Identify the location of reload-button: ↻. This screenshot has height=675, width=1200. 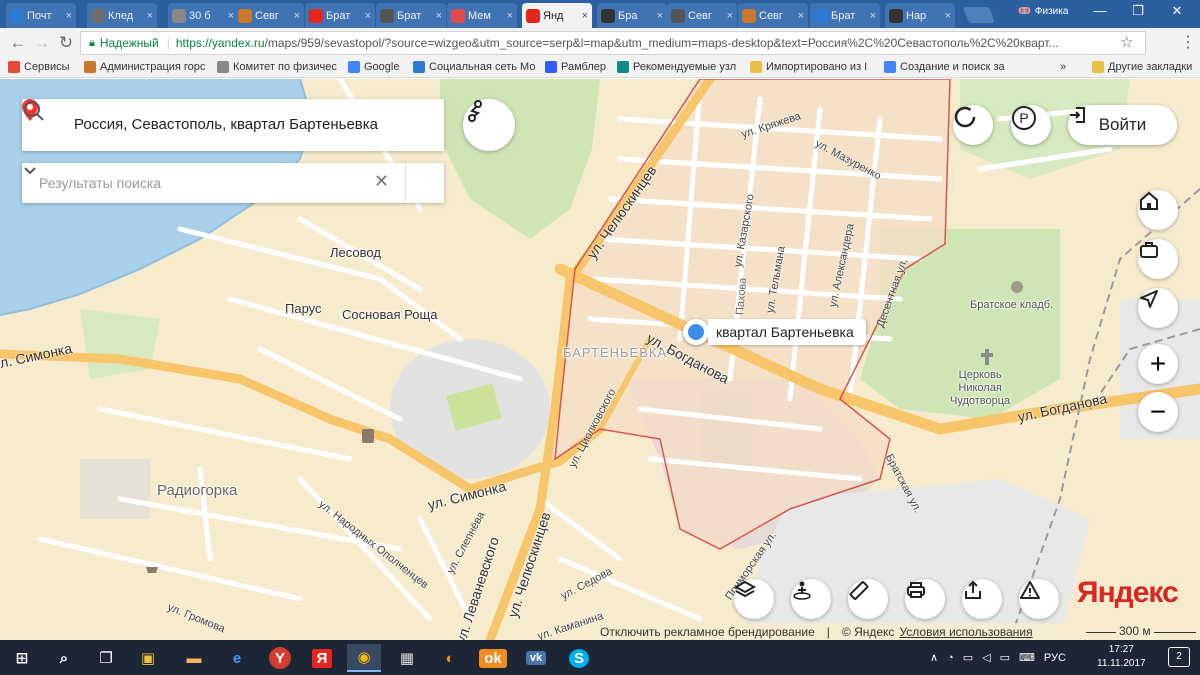
(66, 43).